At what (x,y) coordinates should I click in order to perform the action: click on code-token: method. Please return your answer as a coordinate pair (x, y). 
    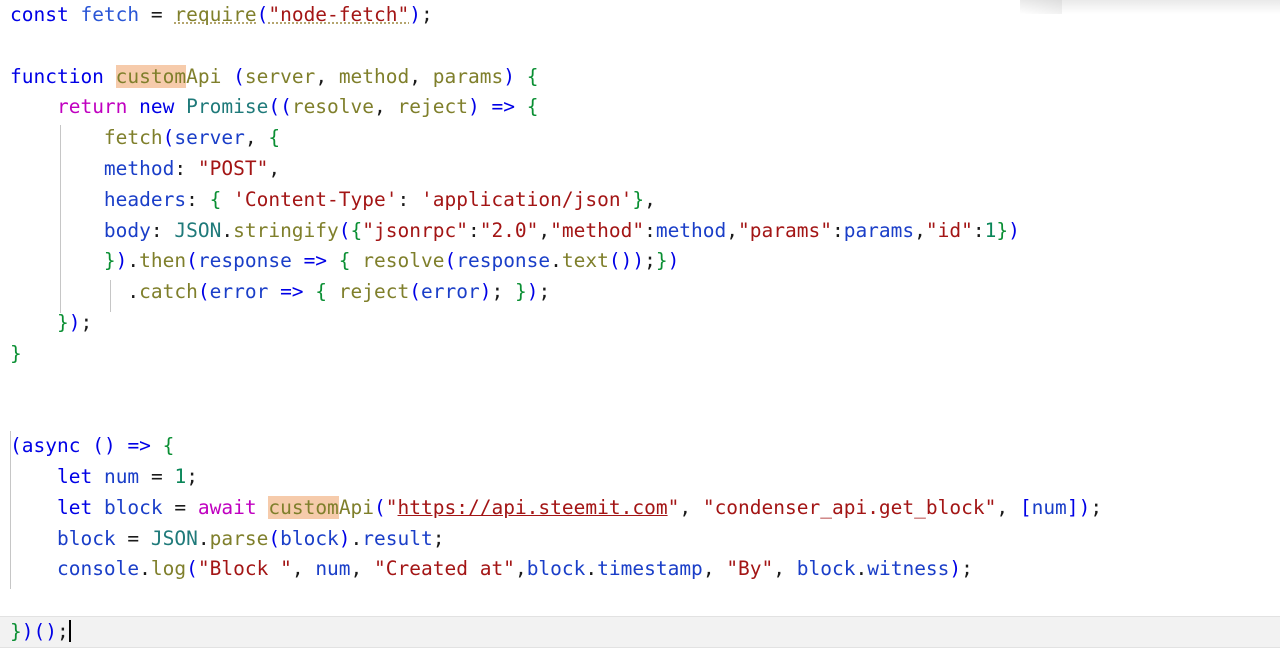
    Looking at the image, I should click on (374, 76).